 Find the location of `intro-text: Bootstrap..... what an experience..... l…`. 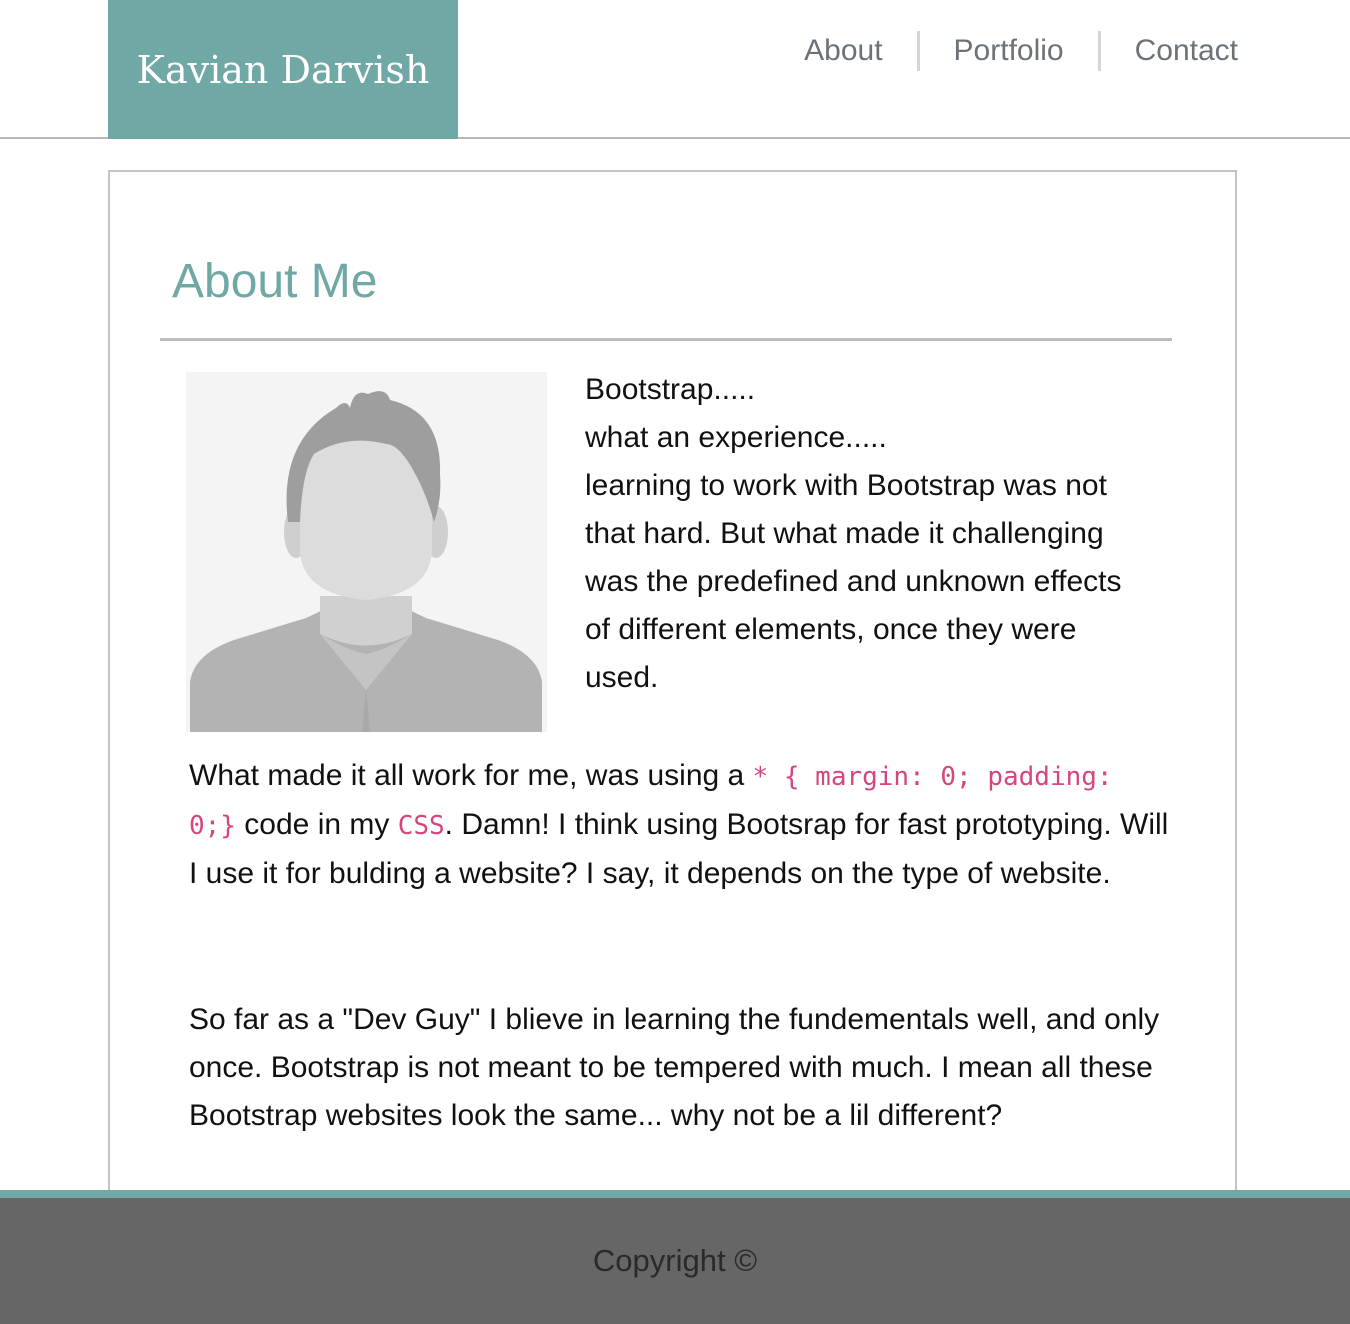

intro-text: Bootstrap..... what an experience..... l… is located at coordinates (865, 534).